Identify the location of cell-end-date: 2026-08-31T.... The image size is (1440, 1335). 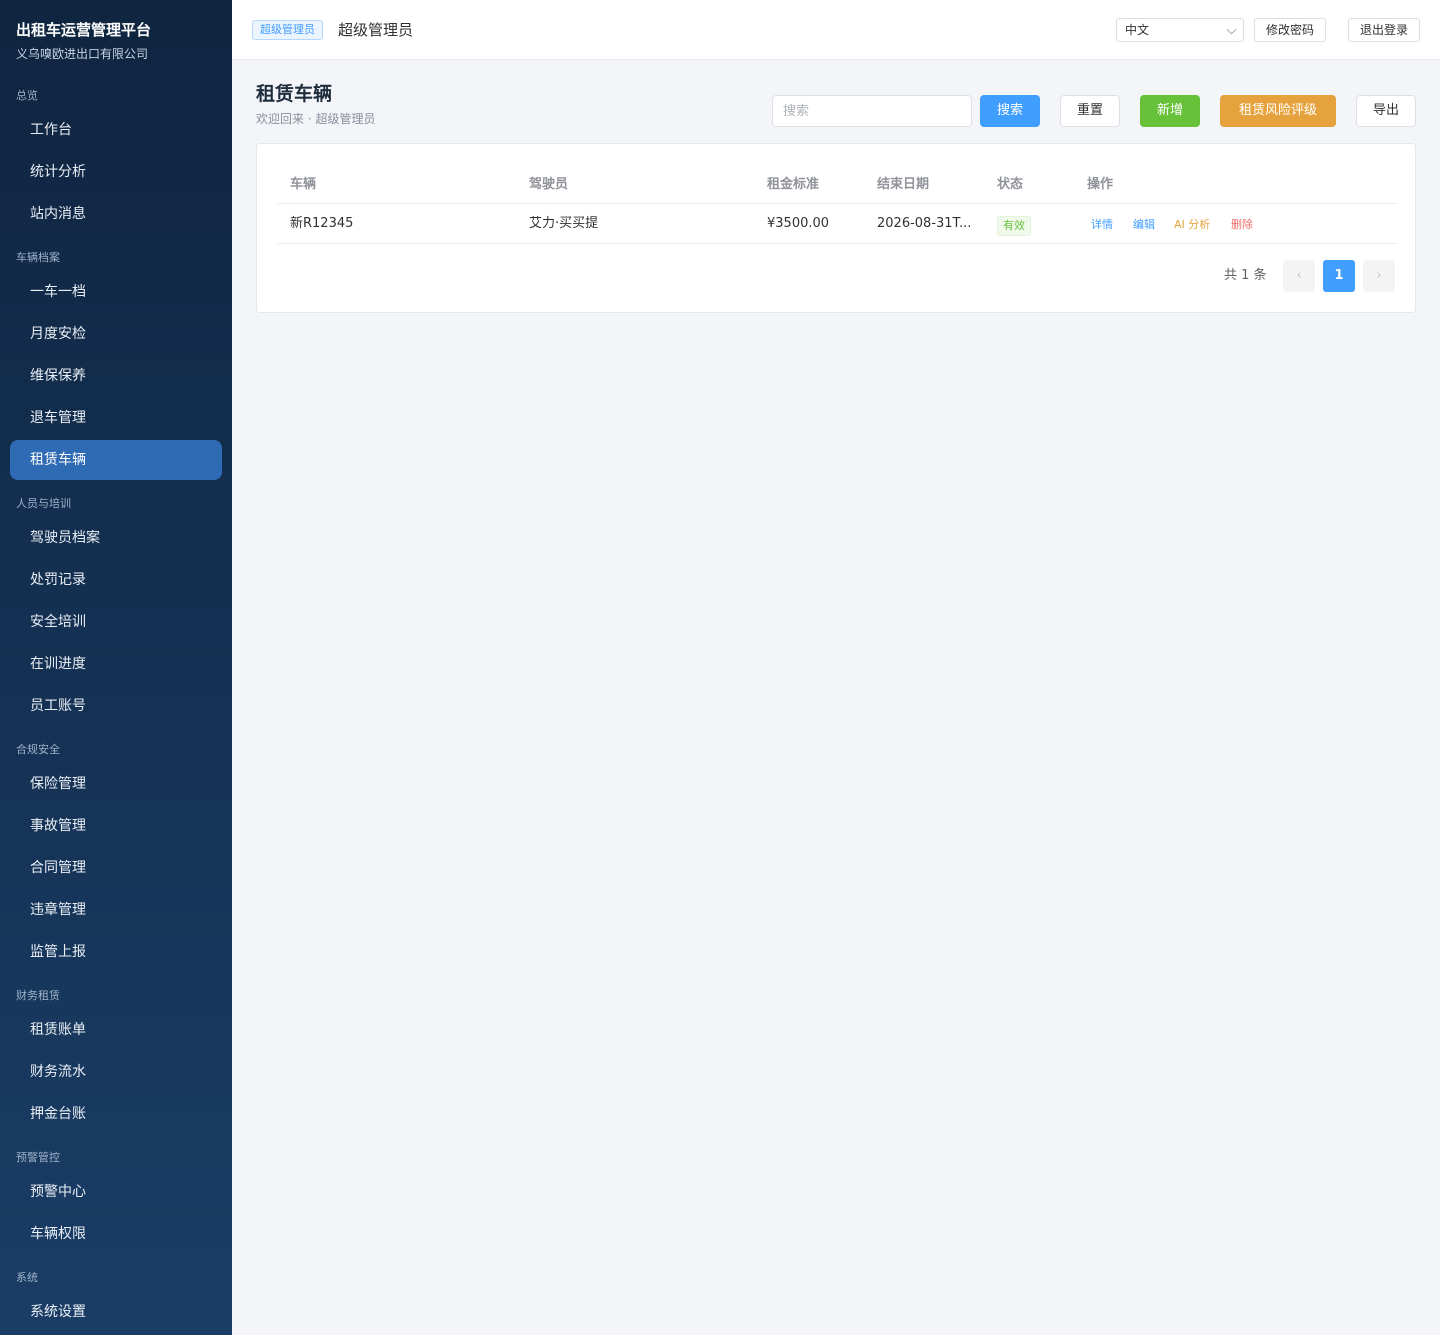
(924, 223).